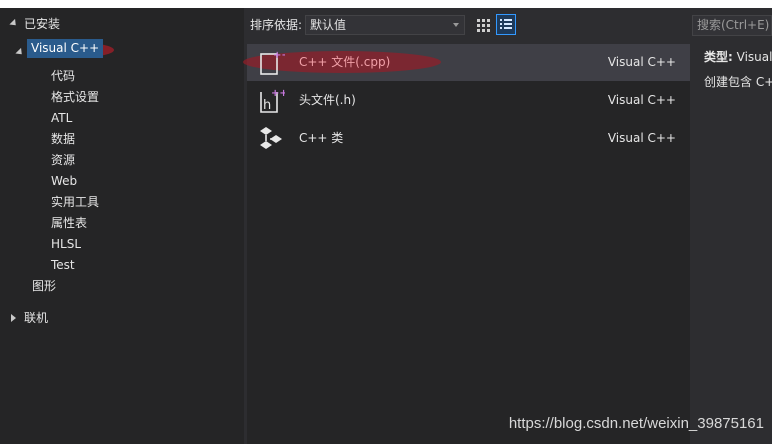 This screenshot has height=444, width=772. Describe the element at coordinates (386, 4) in the screenshot. I see `top-strip` at that location.